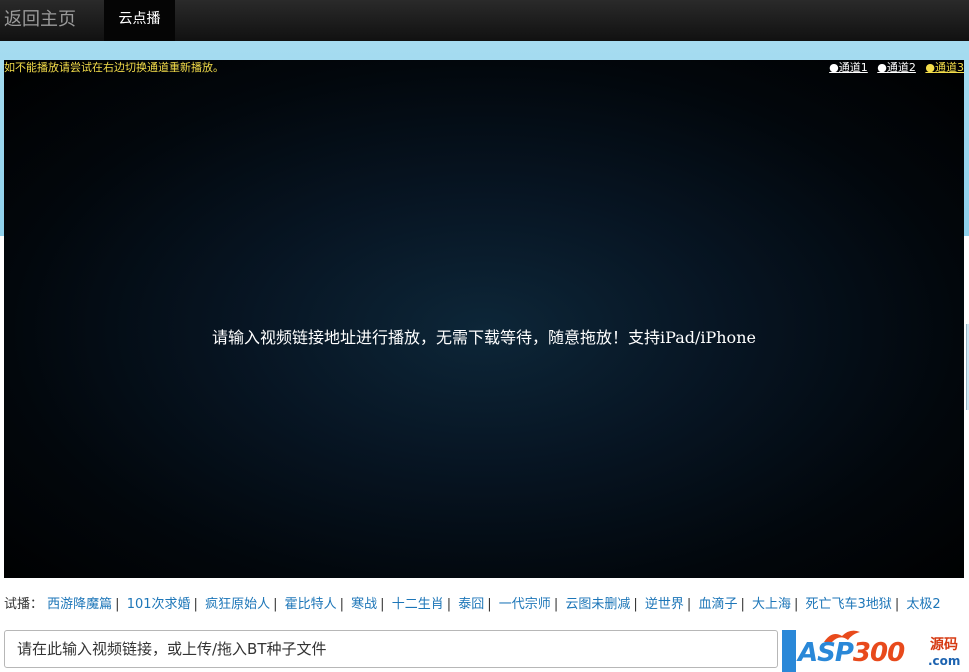  What do you see at coordinates (24, 604) in the screenshot?
I see `trial-label: 试播：` at bounding box center [24, 604].